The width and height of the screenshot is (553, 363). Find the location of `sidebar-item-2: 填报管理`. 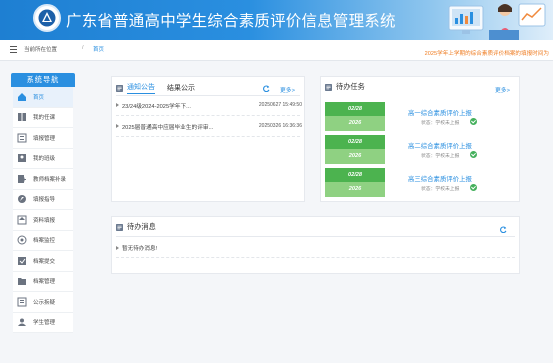

sidebar-item-2: 填报管理 is located at coordinates (43, 138).